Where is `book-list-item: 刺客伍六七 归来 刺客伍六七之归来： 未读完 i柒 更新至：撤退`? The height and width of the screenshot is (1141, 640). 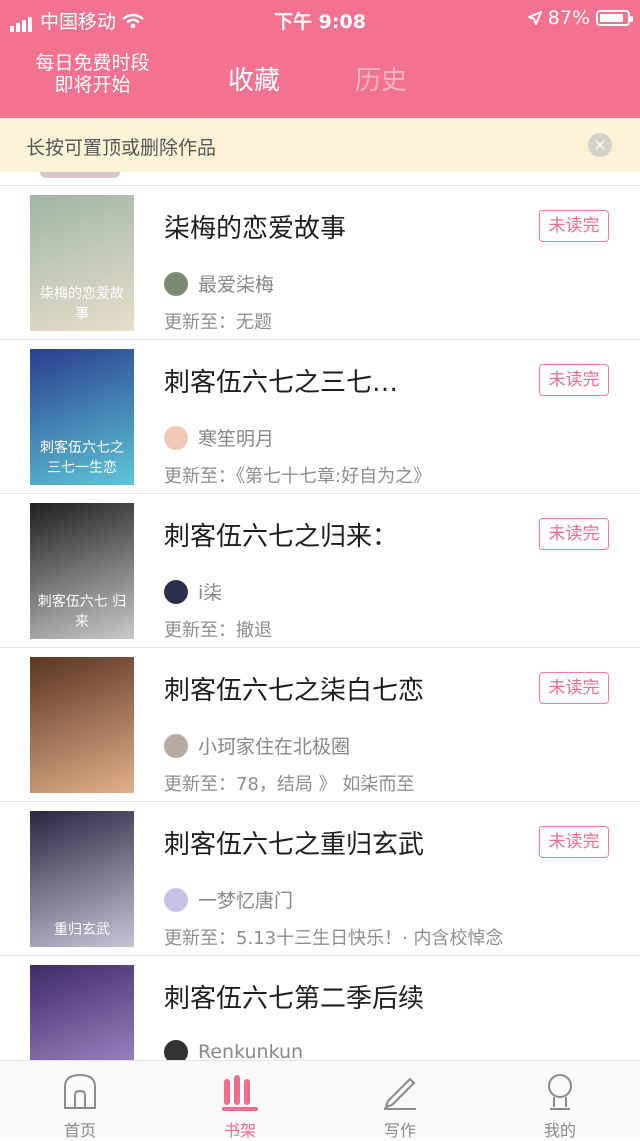
book-list-item: 刺客伍六七 归来 刺客伍六七之归来： 未读完 i柒 更新至：撤退 is located at coordinates (320, 571).